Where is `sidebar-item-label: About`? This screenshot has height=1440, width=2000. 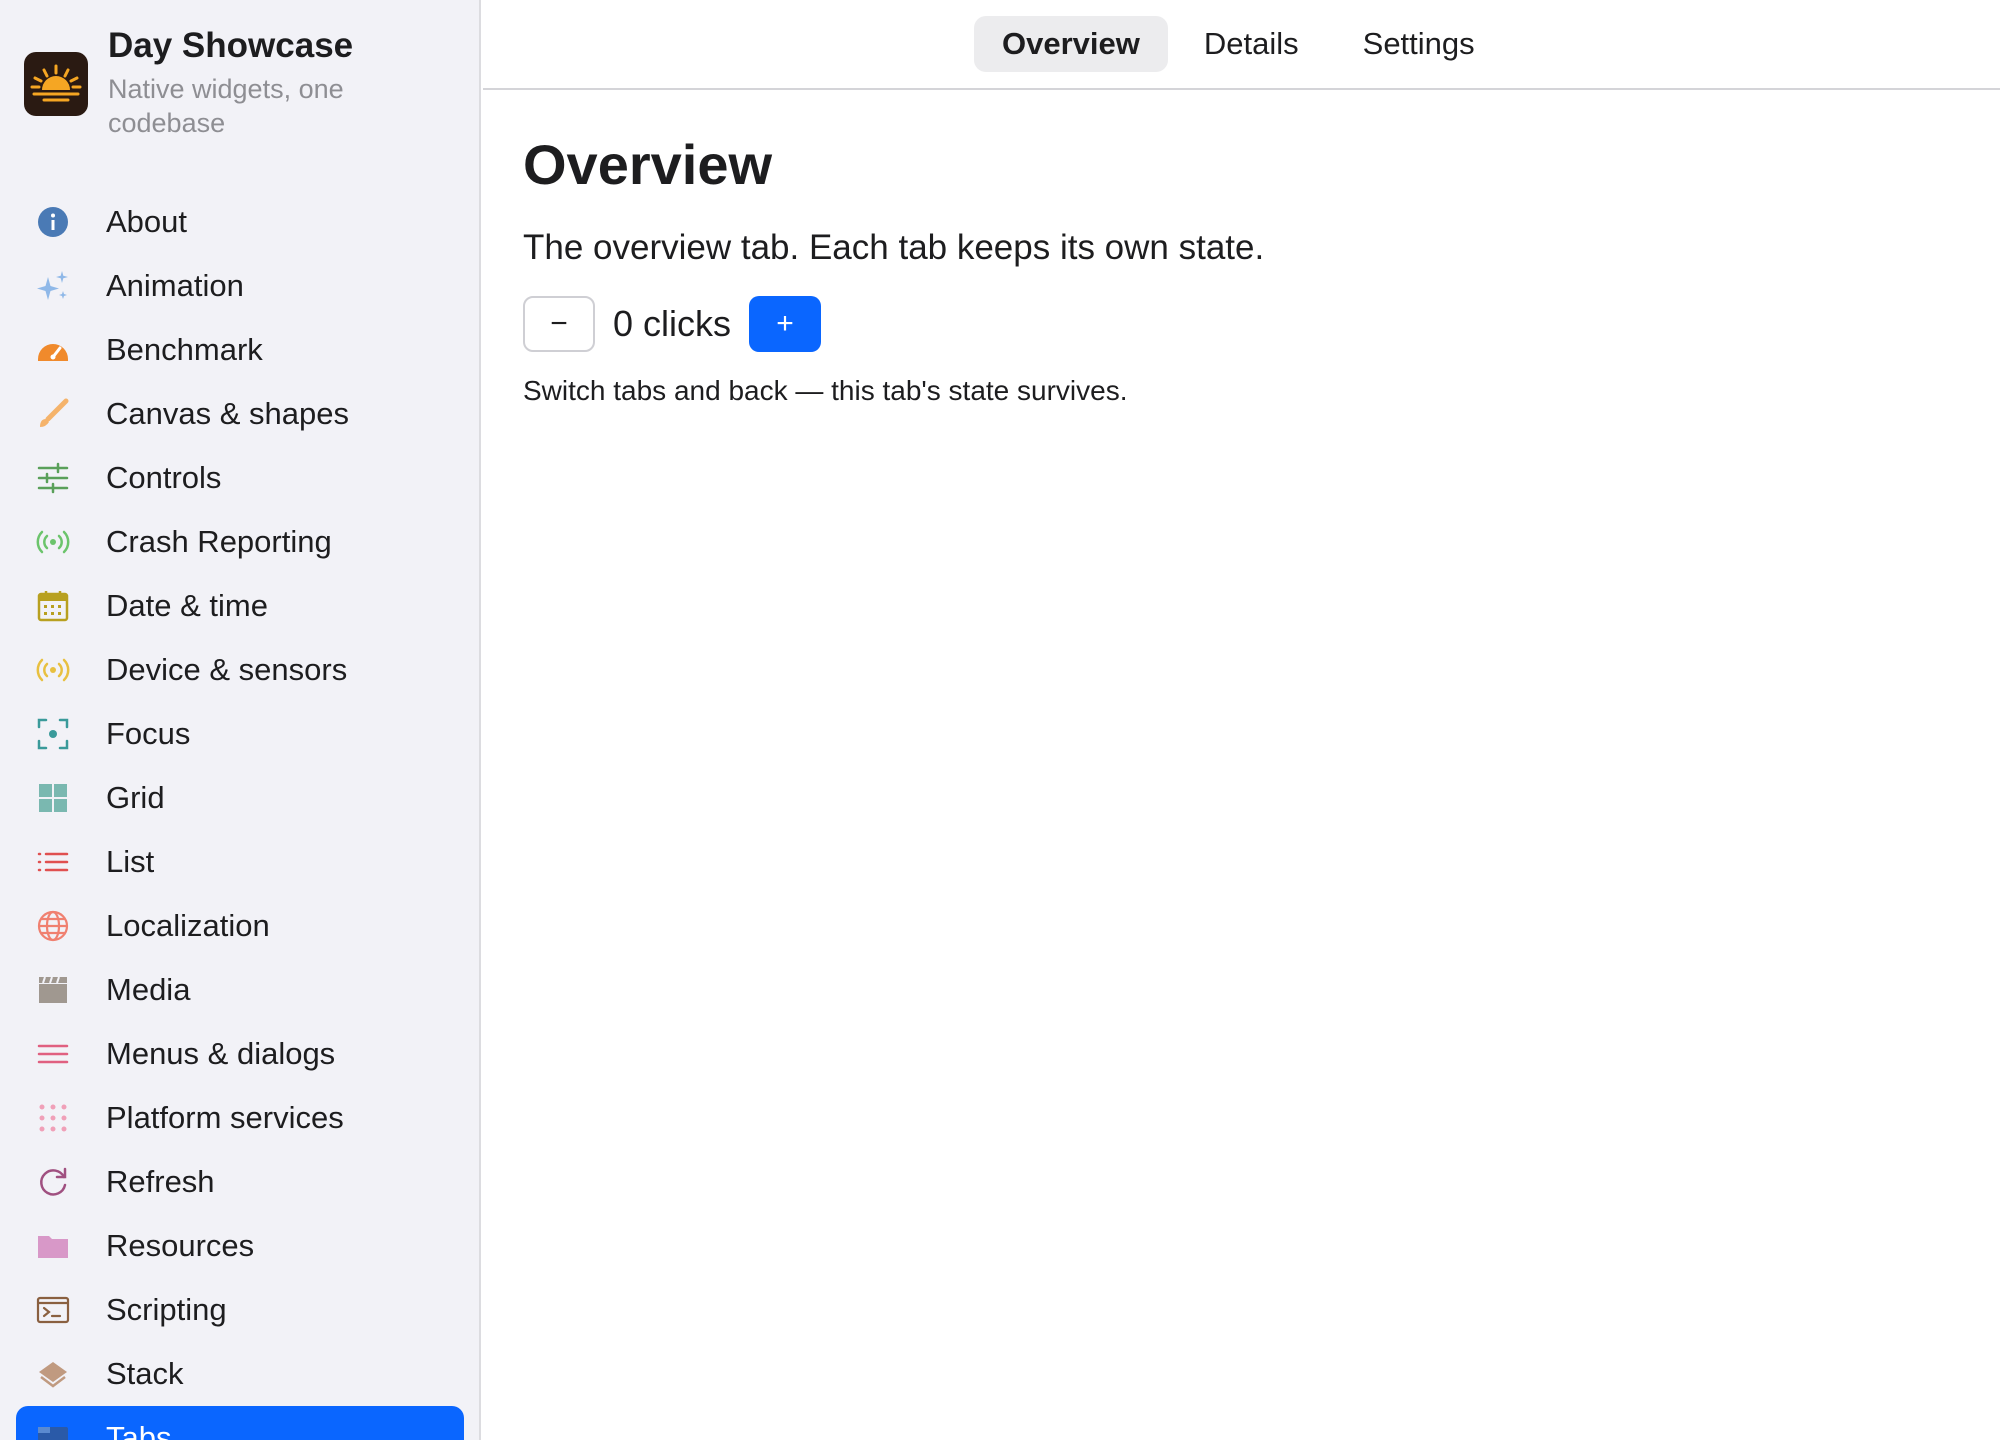
sidebar-item-label: About is located at coordinates (147, 221).